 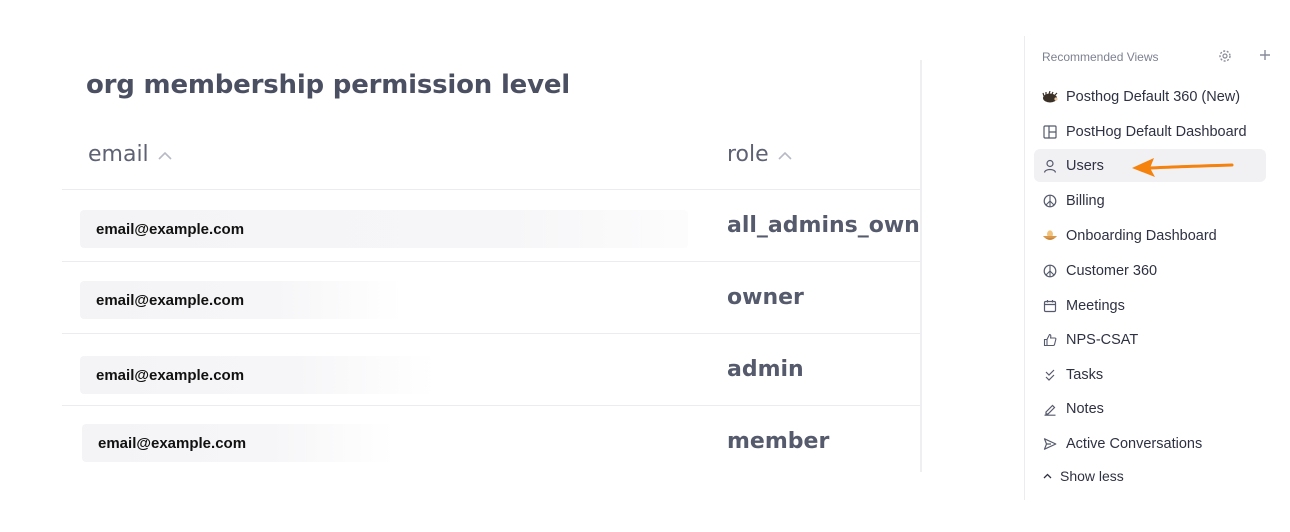 I want to click on show-less-toggle: Show less, so click(x=1083, y=476).